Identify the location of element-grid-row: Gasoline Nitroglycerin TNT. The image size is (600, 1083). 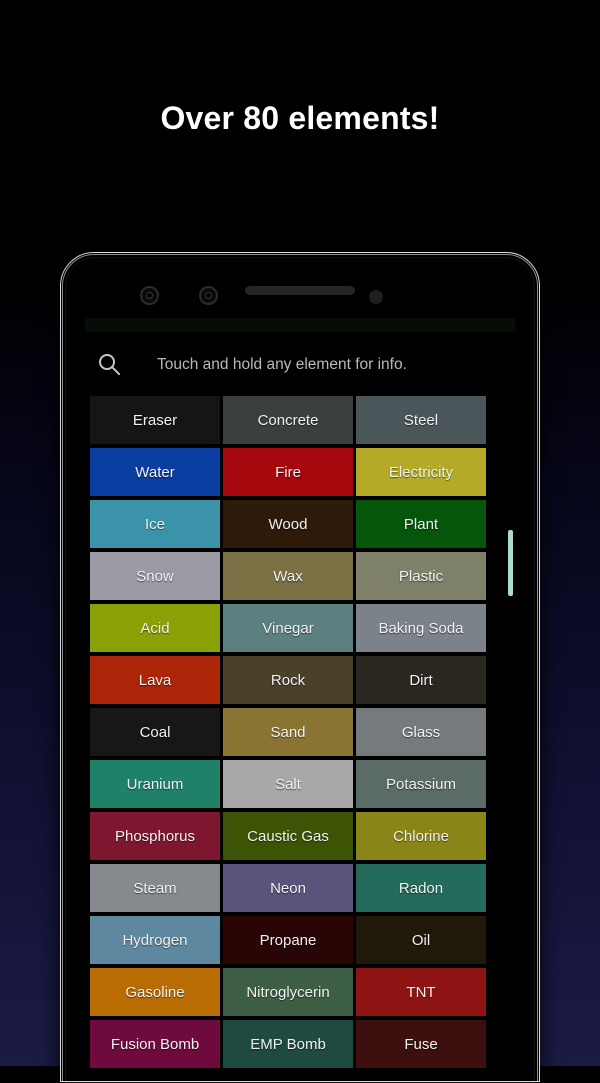
(291, 992).